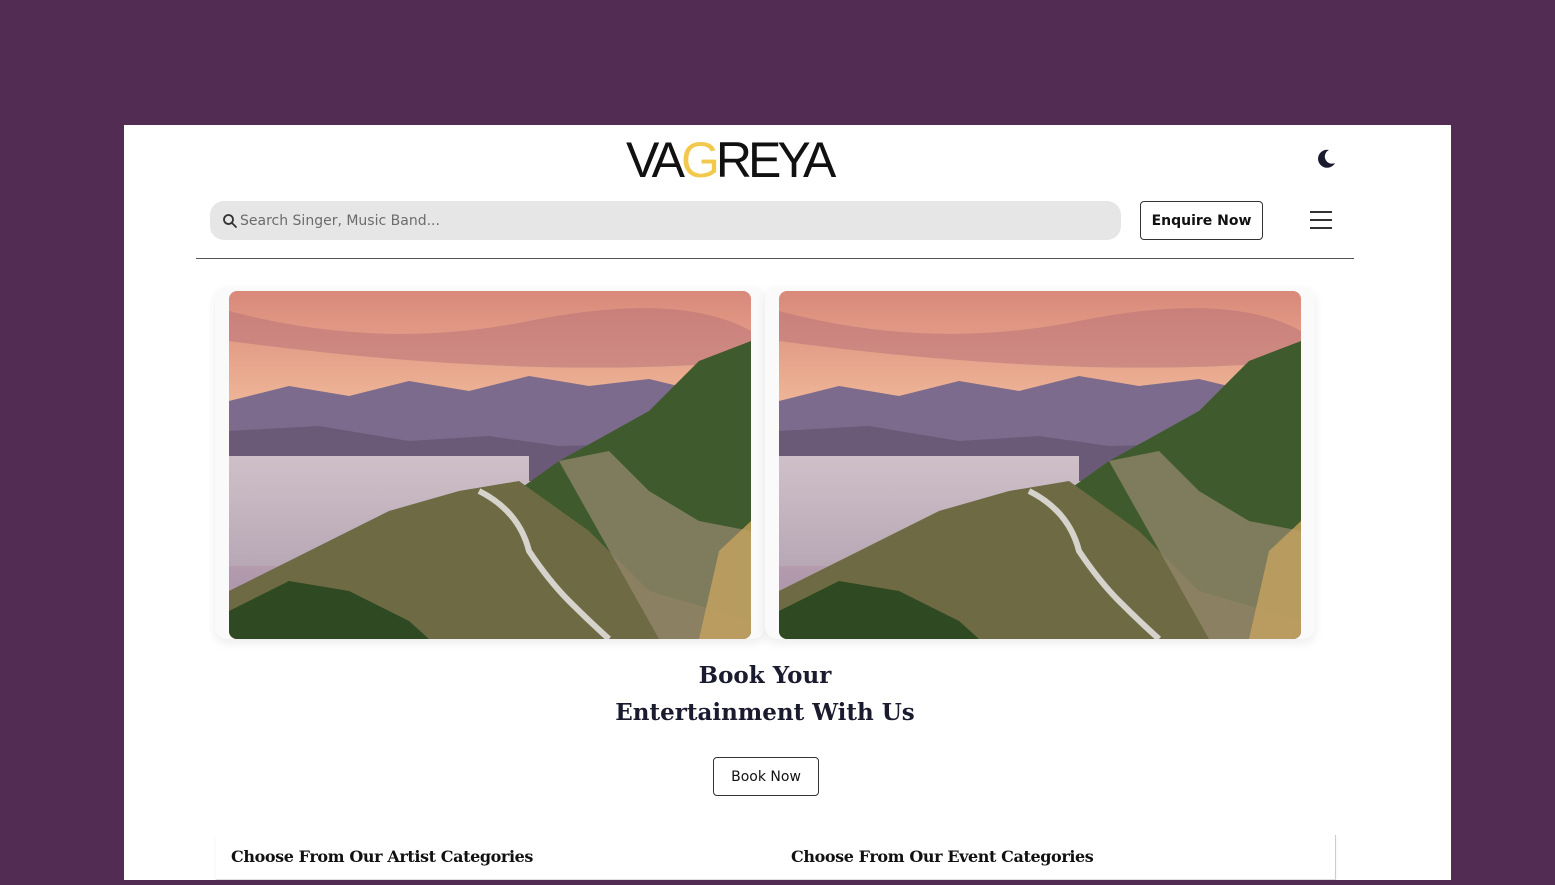 This screenshot has width=1555, height=885. I want to click on book-now-button: Book Now, so click(766, 776).